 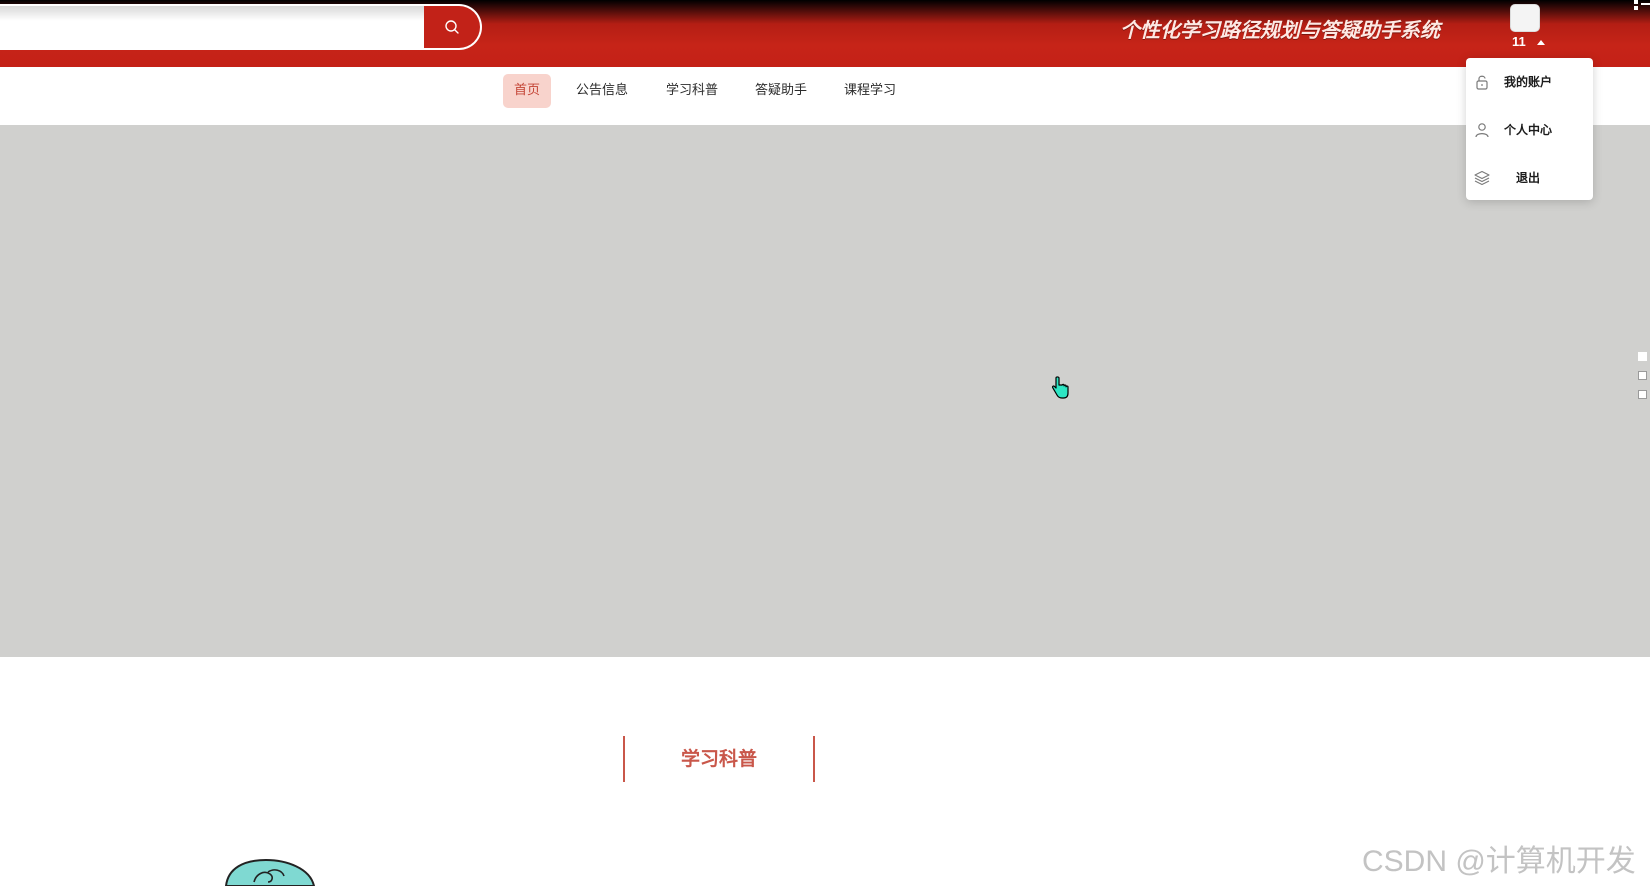 I want to click on nav-item-science: 学习科普, so click(x=692, y=91).